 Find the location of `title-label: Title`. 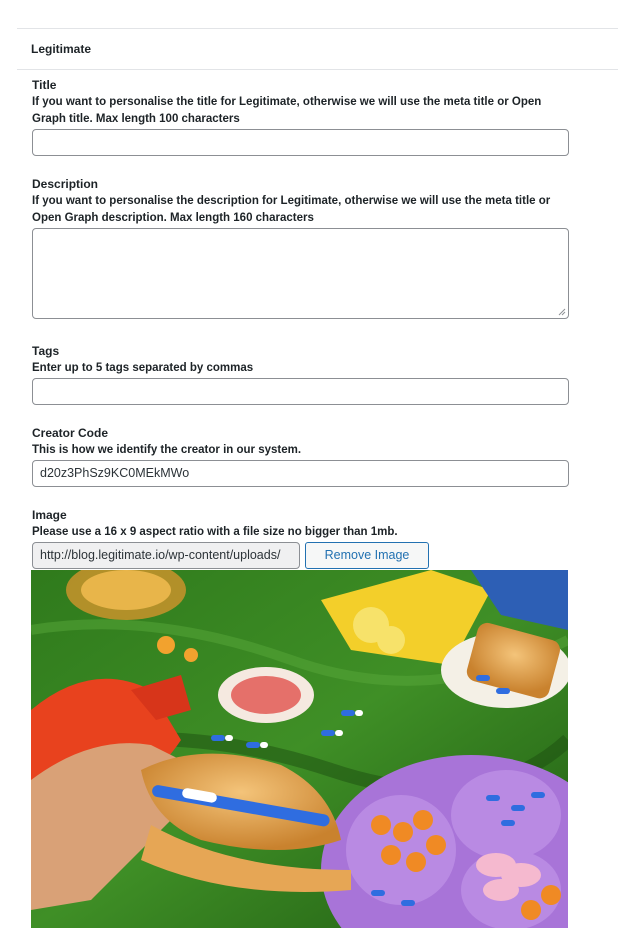

title-label: Title is located at coordinates (44, 85).